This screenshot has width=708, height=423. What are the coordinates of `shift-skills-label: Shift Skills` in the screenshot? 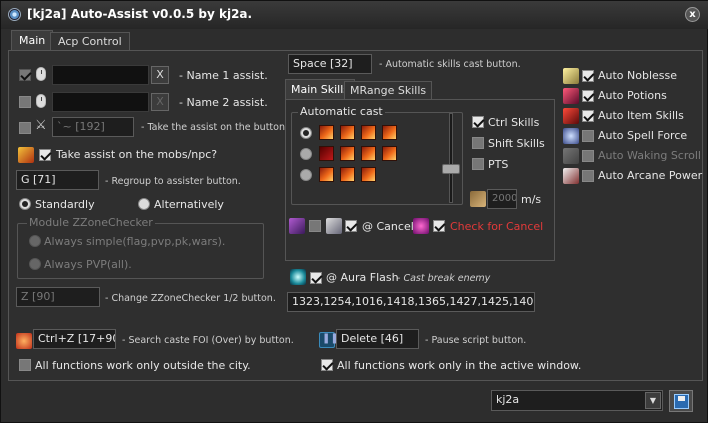 It's located at (516, 143).